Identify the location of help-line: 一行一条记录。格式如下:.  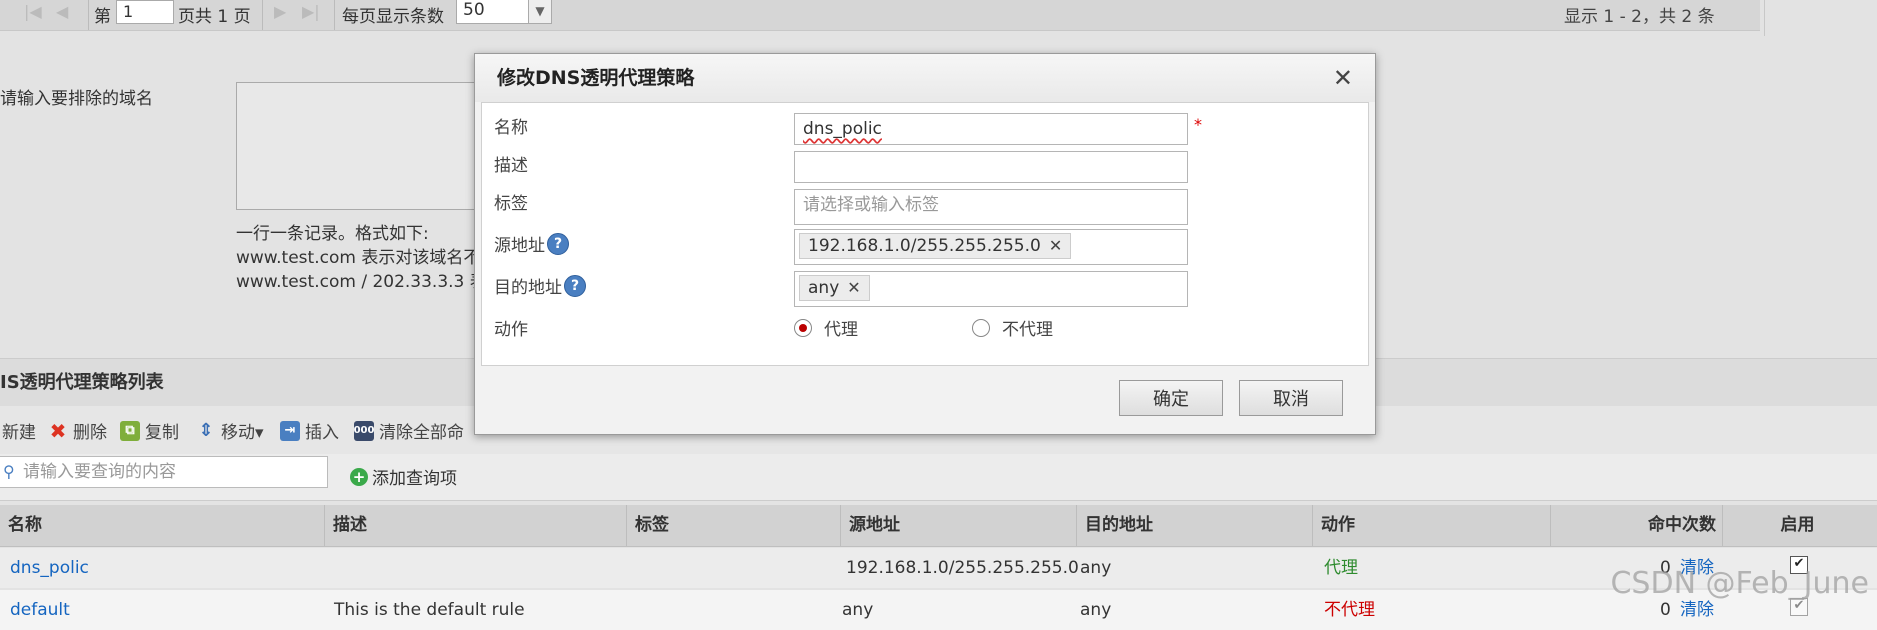
(332, 234).